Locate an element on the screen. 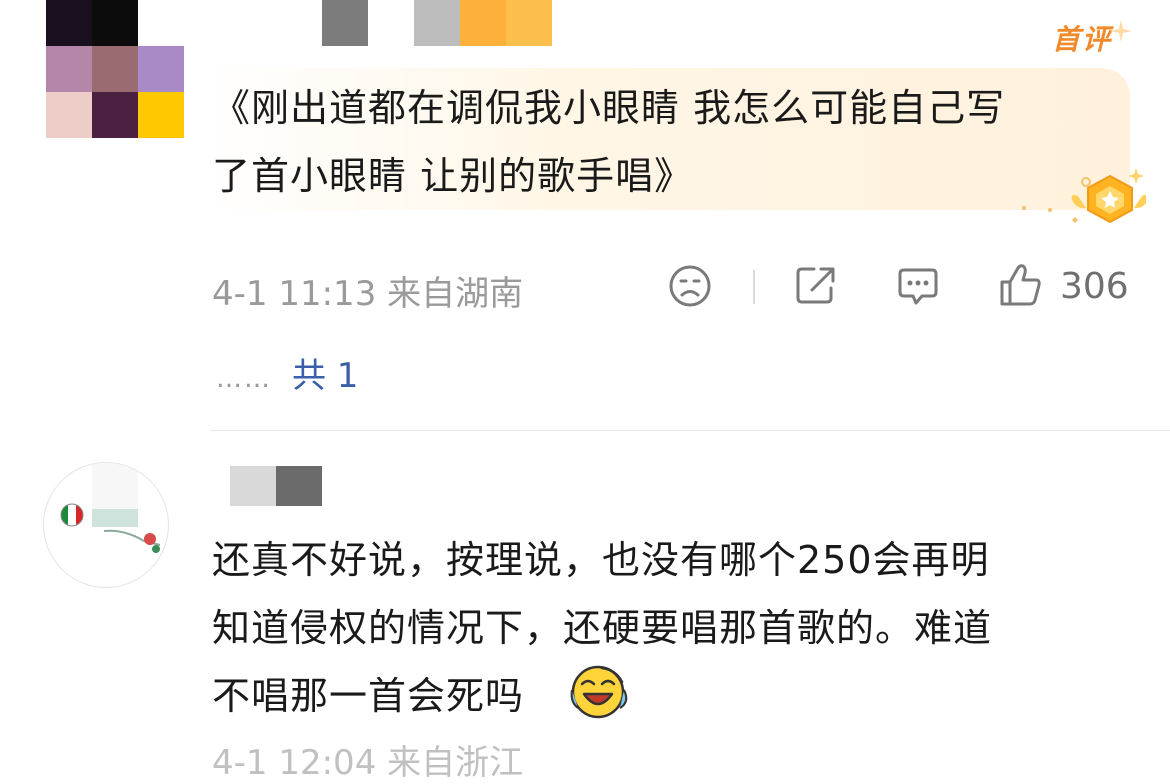  laughing-crying-emoji is located at coordinates (599, 692).